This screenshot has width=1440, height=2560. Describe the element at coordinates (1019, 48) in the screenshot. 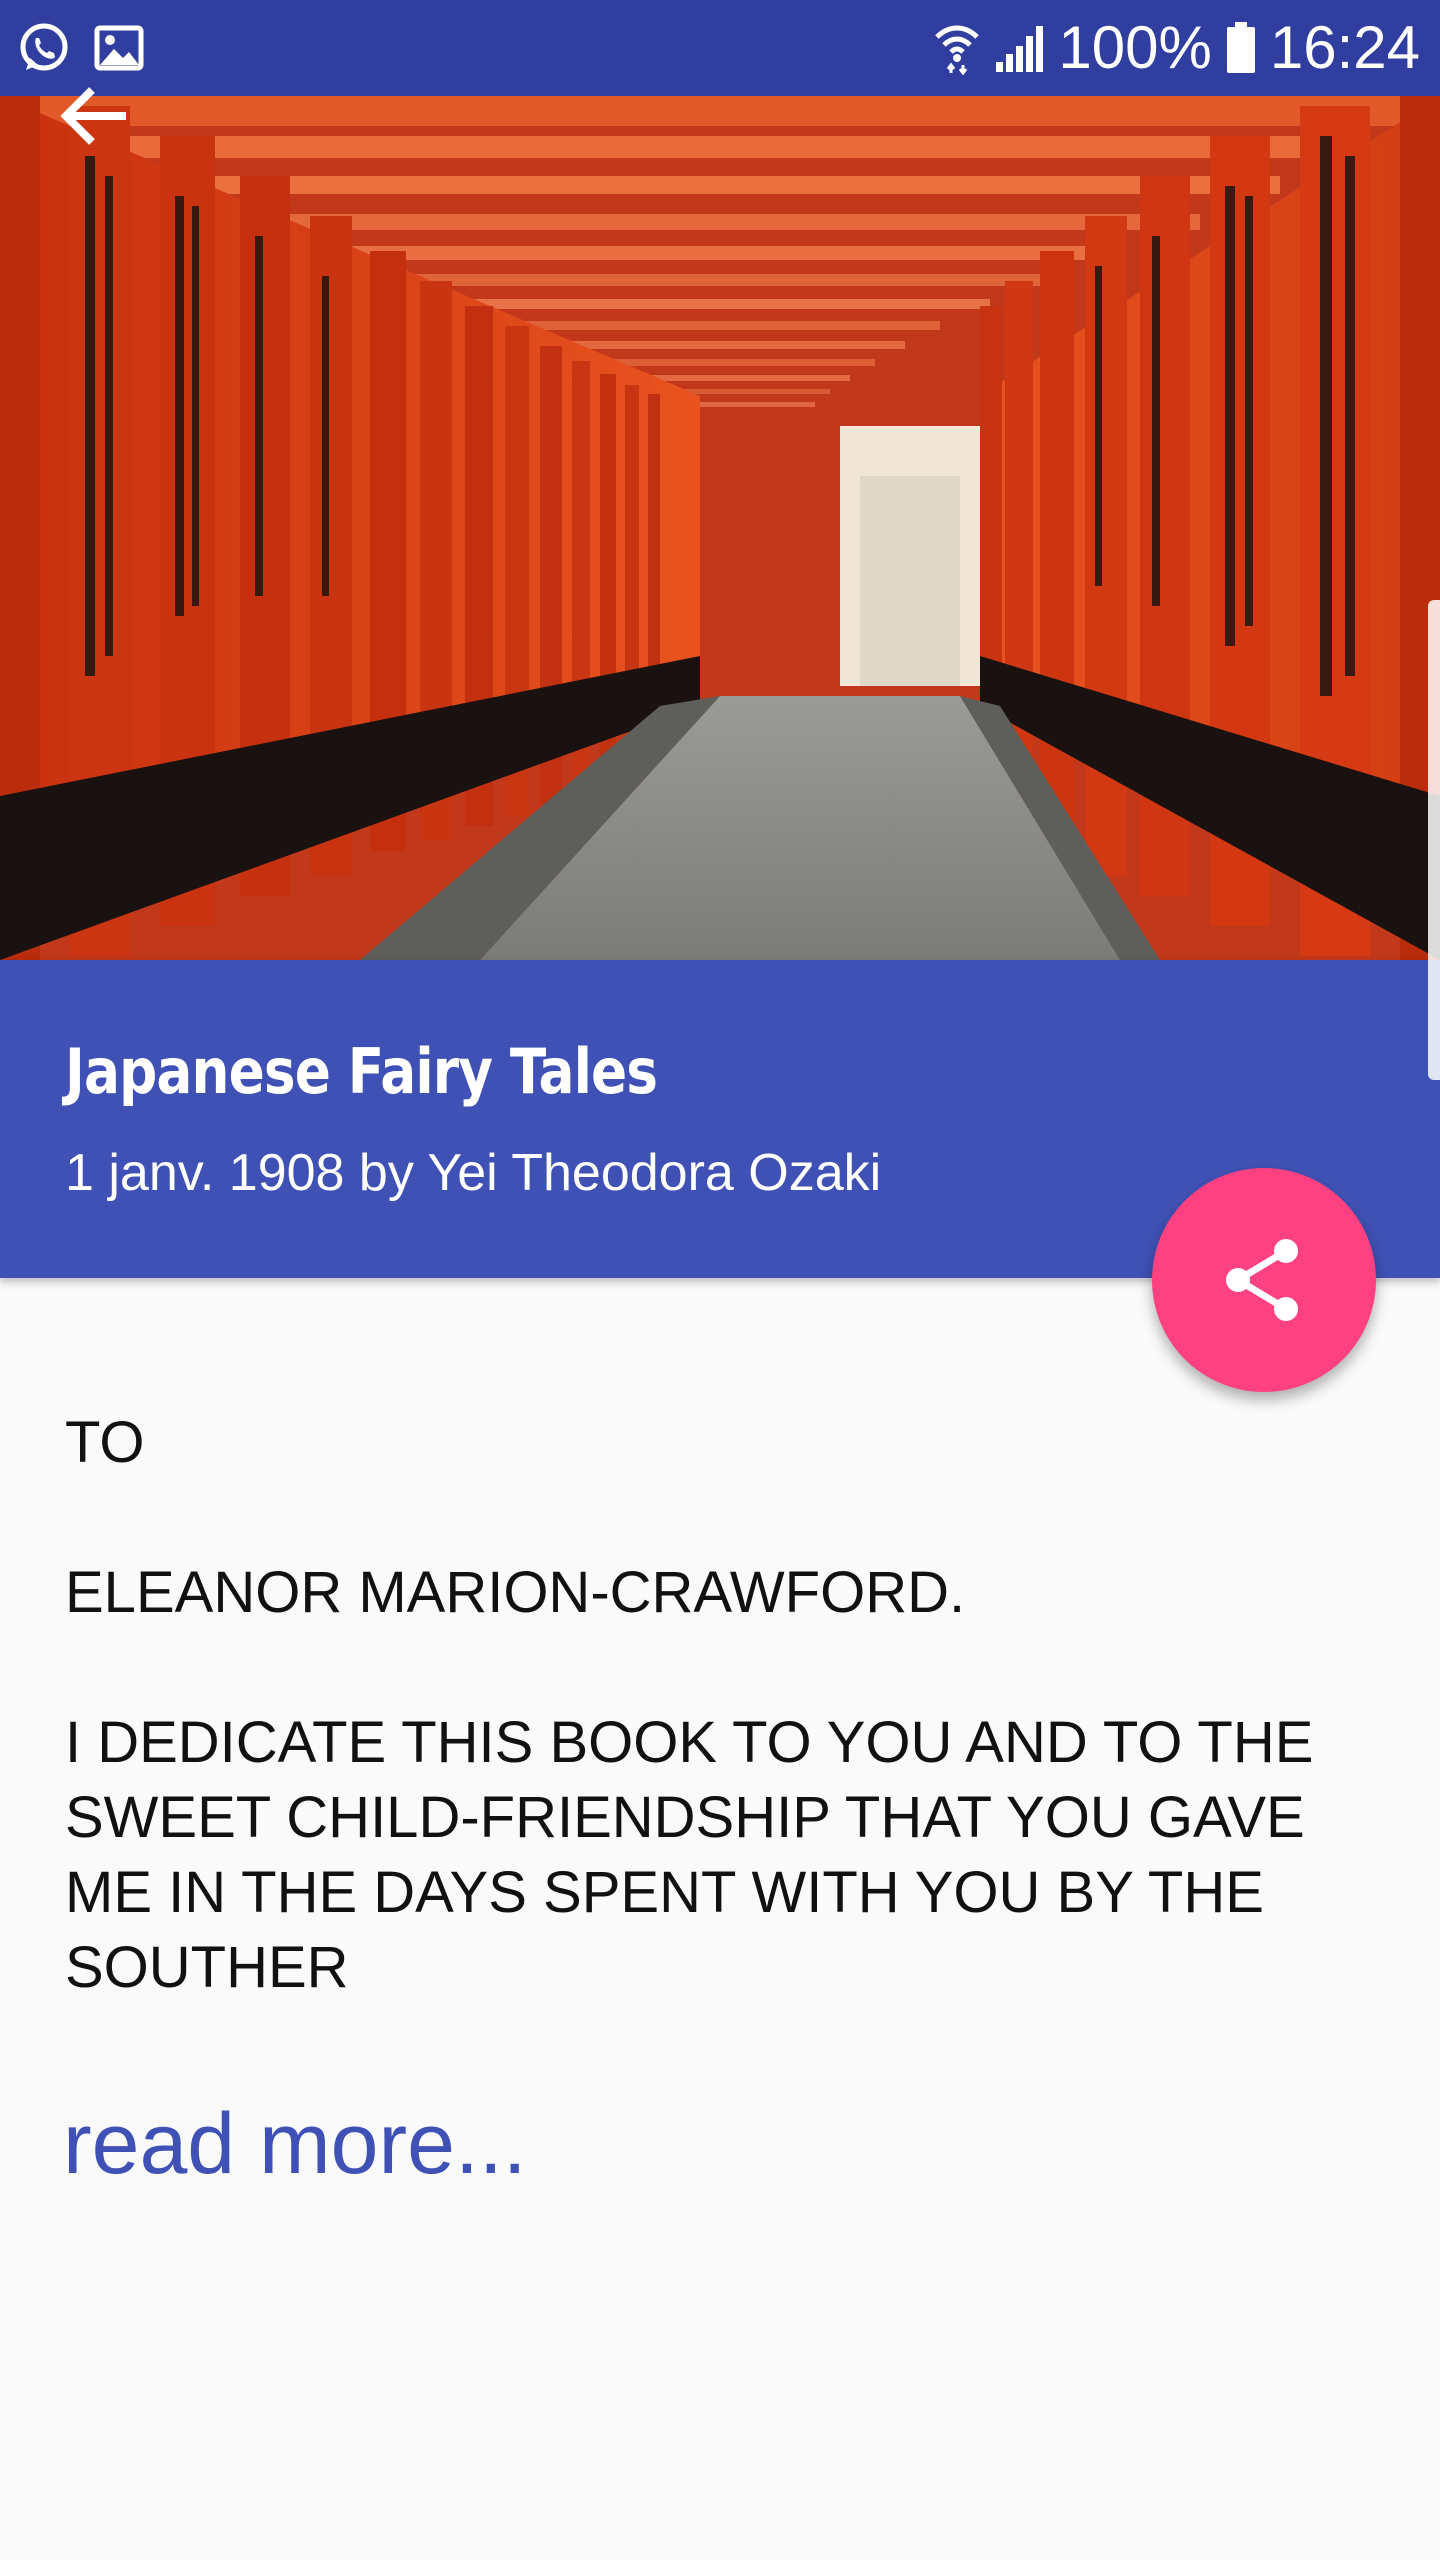

I see `signal-icon` at that location.